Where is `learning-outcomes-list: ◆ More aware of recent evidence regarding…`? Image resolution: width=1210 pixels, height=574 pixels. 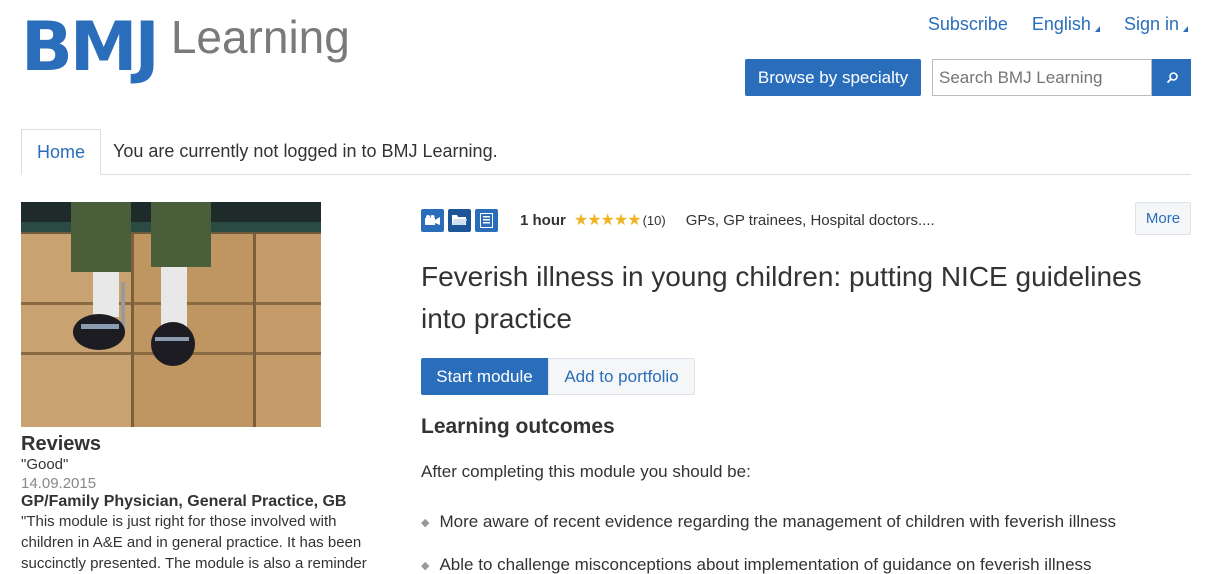
learning-outcomes-list: ◆ More aware of recent evidence regarding… is located at coordinates (768, 543).